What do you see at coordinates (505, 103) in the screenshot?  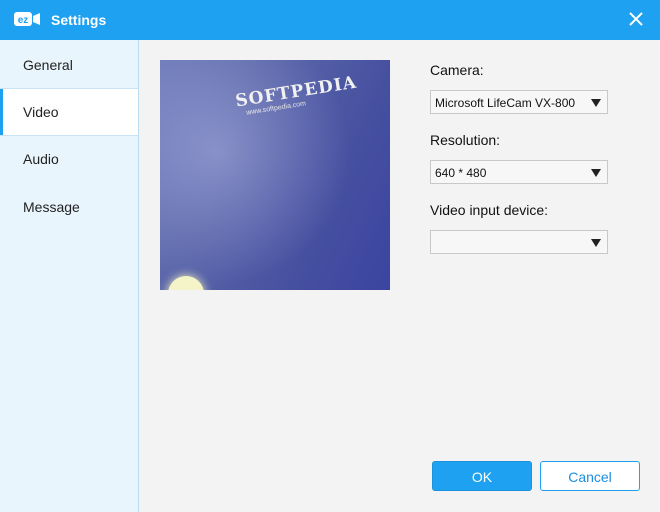 I see `camera-select-value: Microsoft LifeCam VX-800` at bounding box center [505, 103].